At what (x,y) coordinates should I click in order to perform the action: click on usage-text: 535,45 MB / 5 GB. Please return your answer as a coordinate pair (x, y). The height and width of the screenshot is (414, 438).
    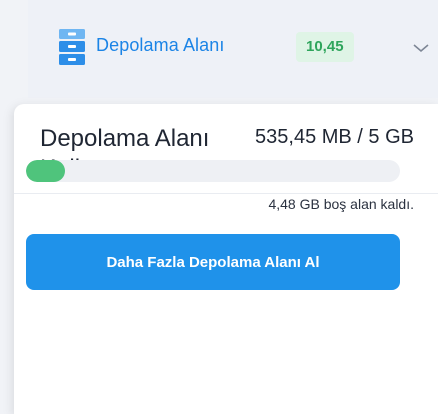
    Looking at the image, I should click on (334, 137).